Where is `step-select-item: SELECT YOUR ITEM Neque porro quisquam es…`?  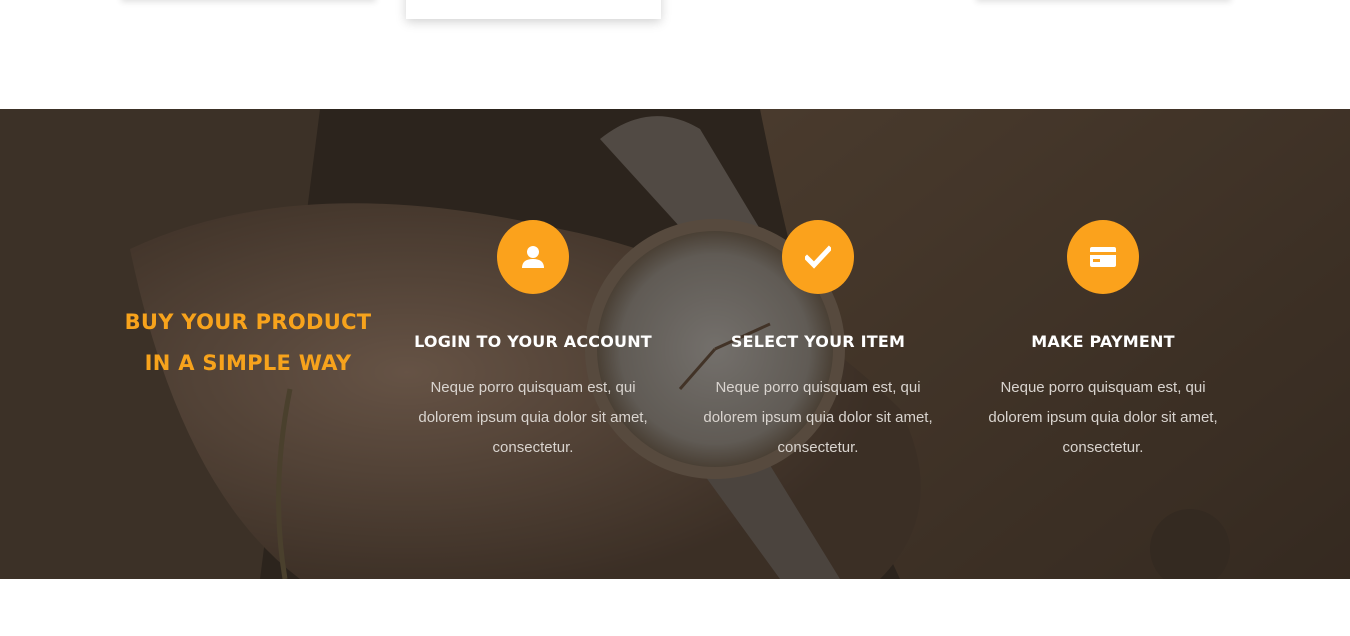 step-select-item: SELECT YOUR ITEM Neque porro quisquam es… is located at coordinates (818, 341).